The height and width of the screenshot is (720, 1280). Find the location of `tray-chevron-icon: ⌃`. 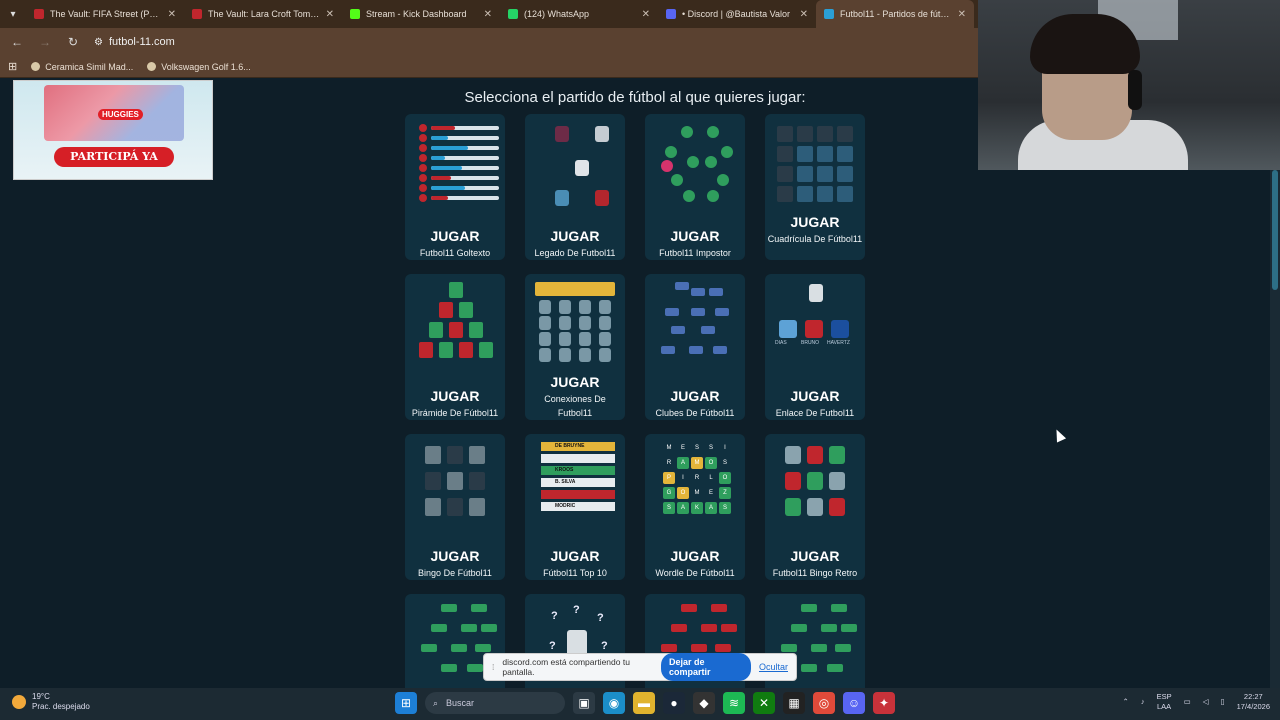

tray-chevron-icon: ⌃ is located at coordinates (1126, 702).